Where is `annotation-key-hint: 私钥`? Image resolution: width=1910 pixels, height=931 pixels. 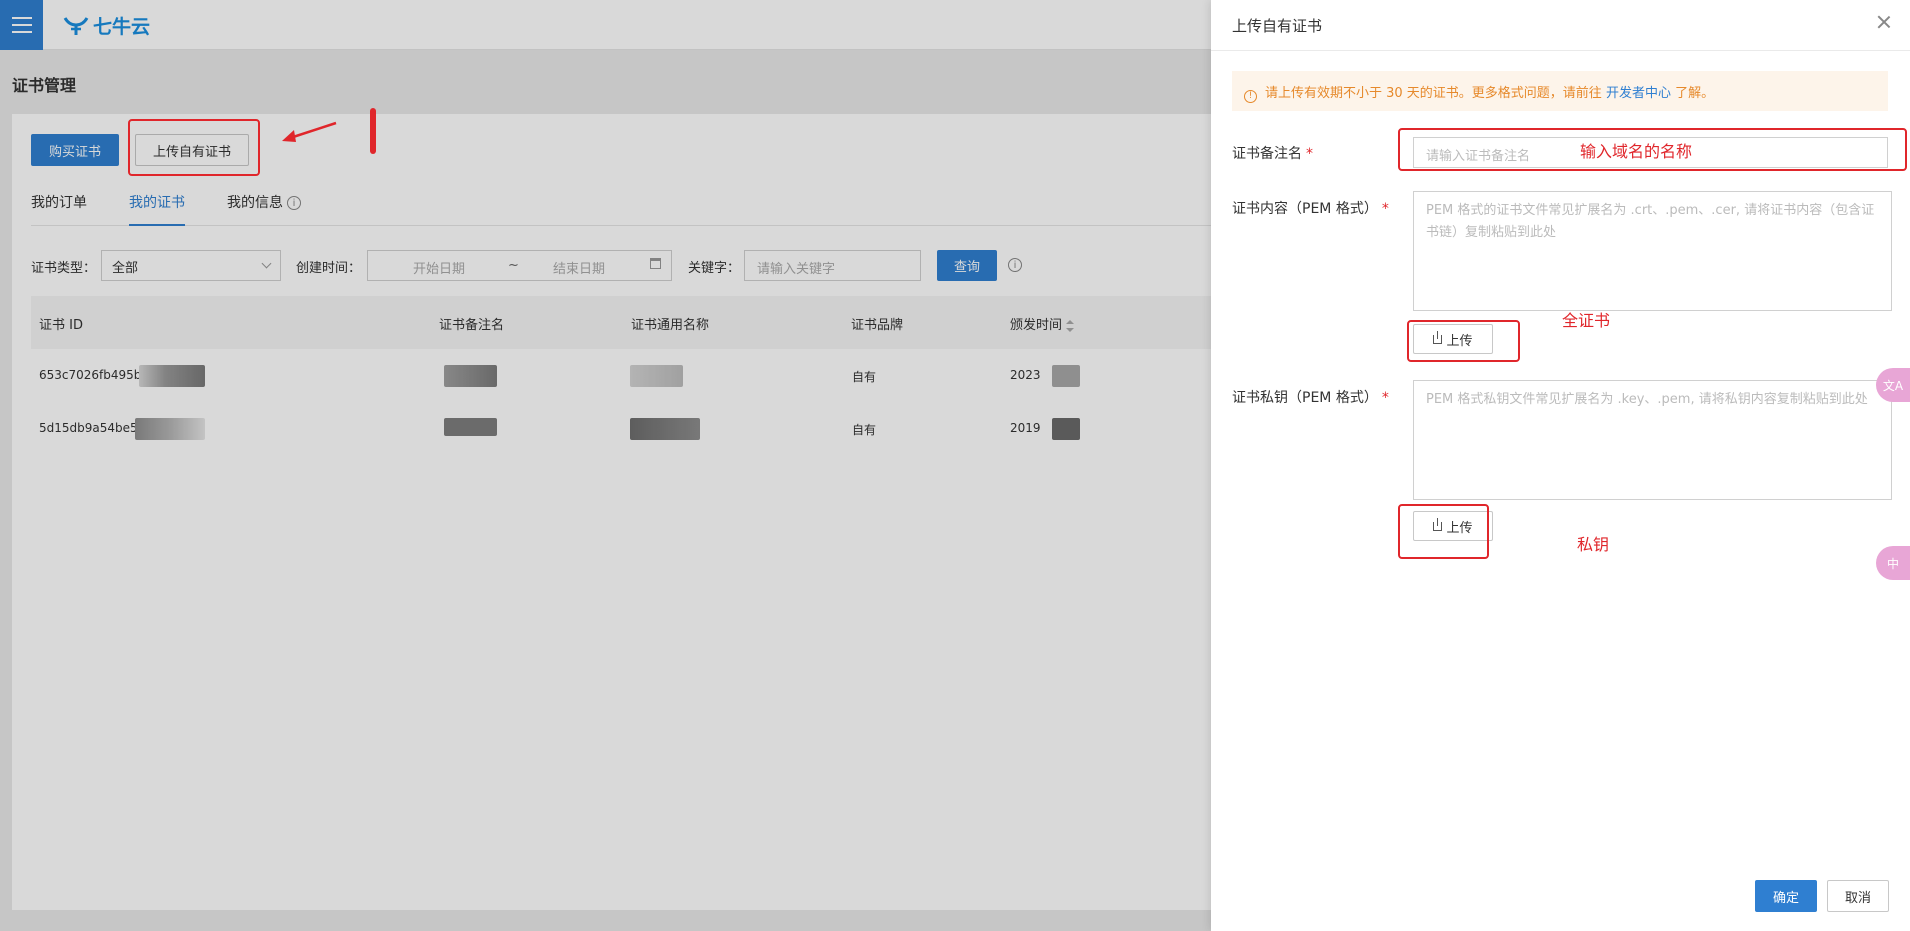 annotation-key-hint: 私钥 is located at coordinates (1593, 544).